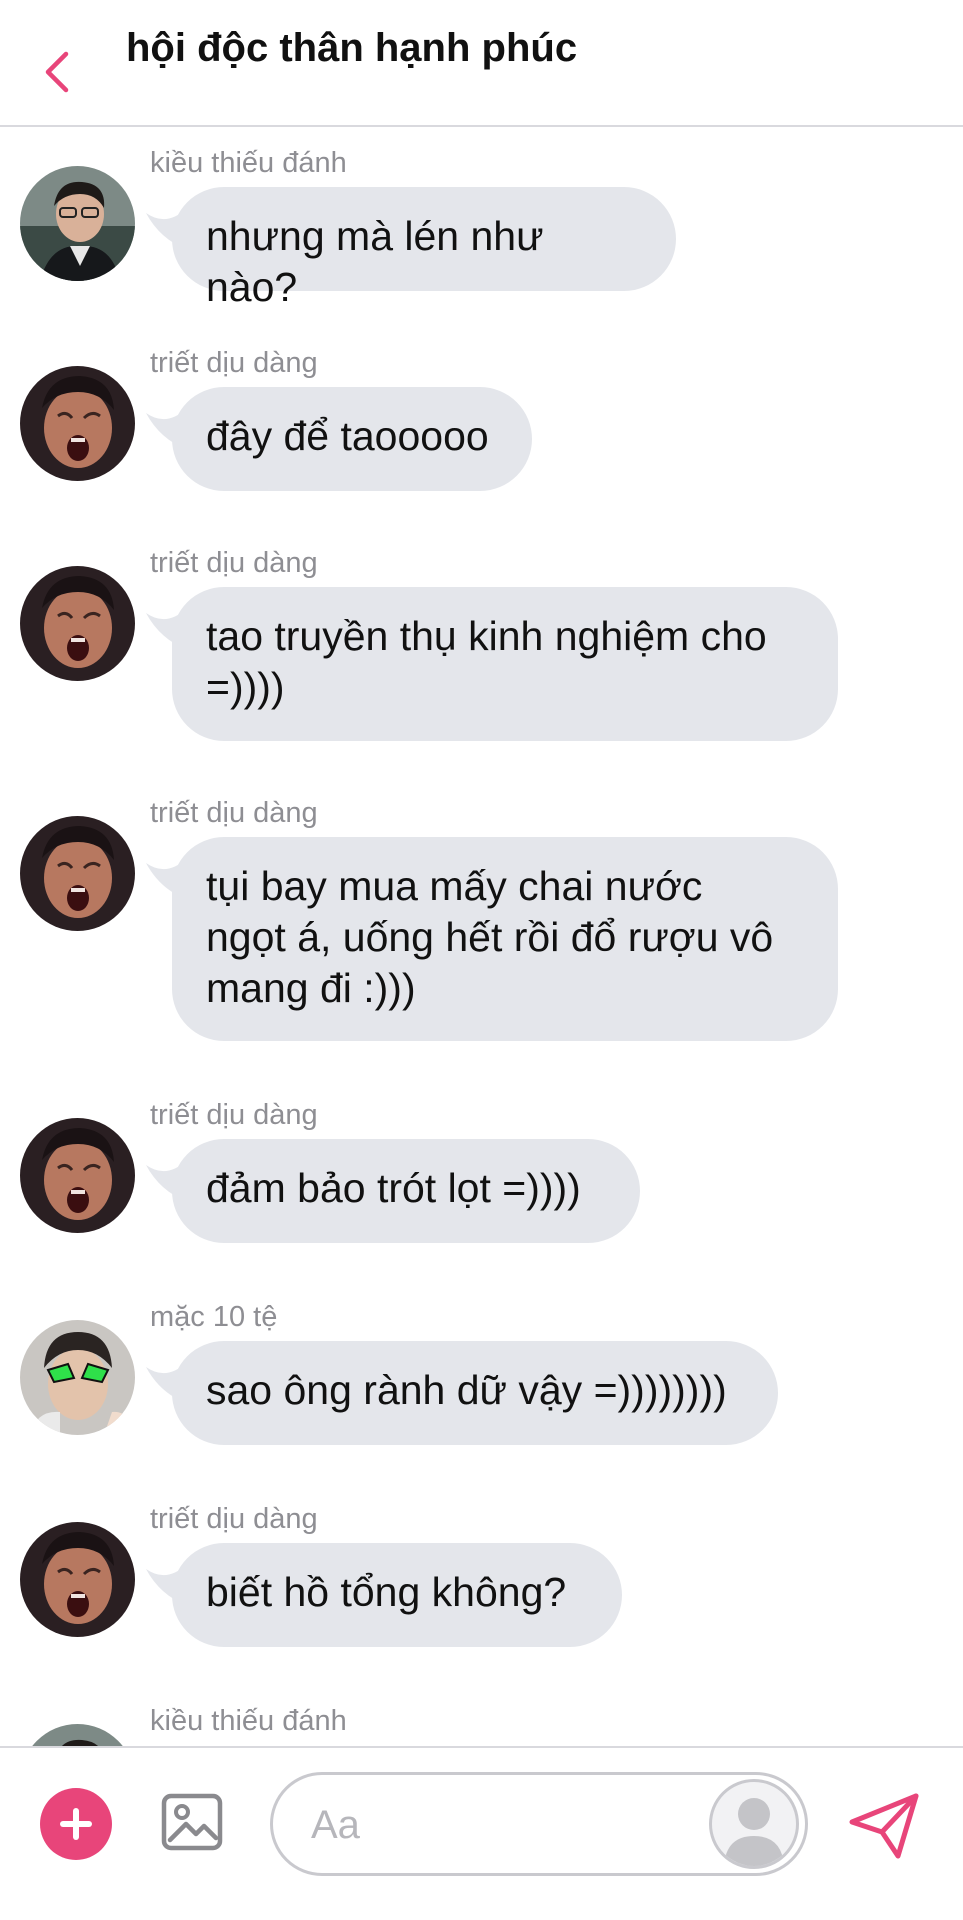  Describe the element at coordinates (466, 1390) in the screenshot. I see `message-text: sao ông rành dữ vậy =))))))))` at that location.